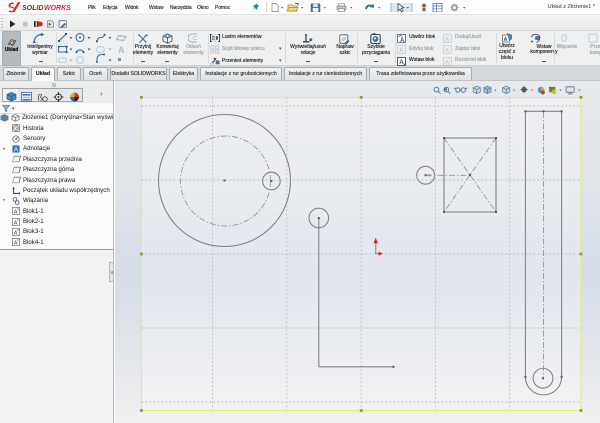 Image resolution: width=600 pixels, height=423 pixels. Describe the element at coordinates (32, 8) in the screenshot. I see `svg-text: SOLID` at that location.